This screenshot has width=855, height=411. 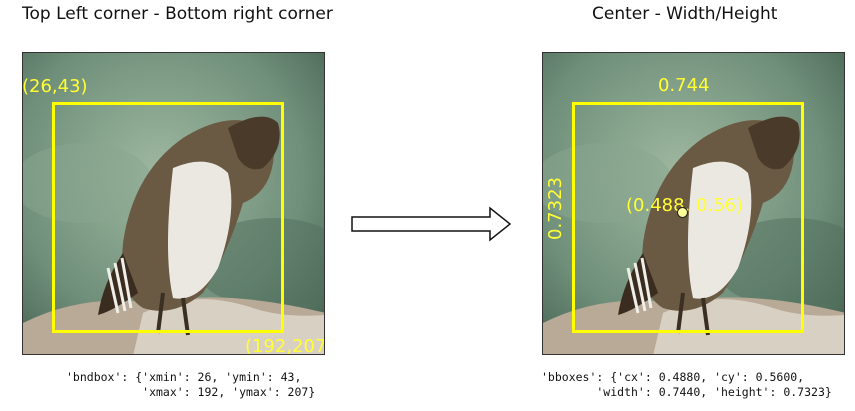 What do you see at coordinates (191, 392) in the screenshot?
I see `bndbox-code-line2: 'xmax': 192, 'ymax': 207}` at bounding box center [191, 392].